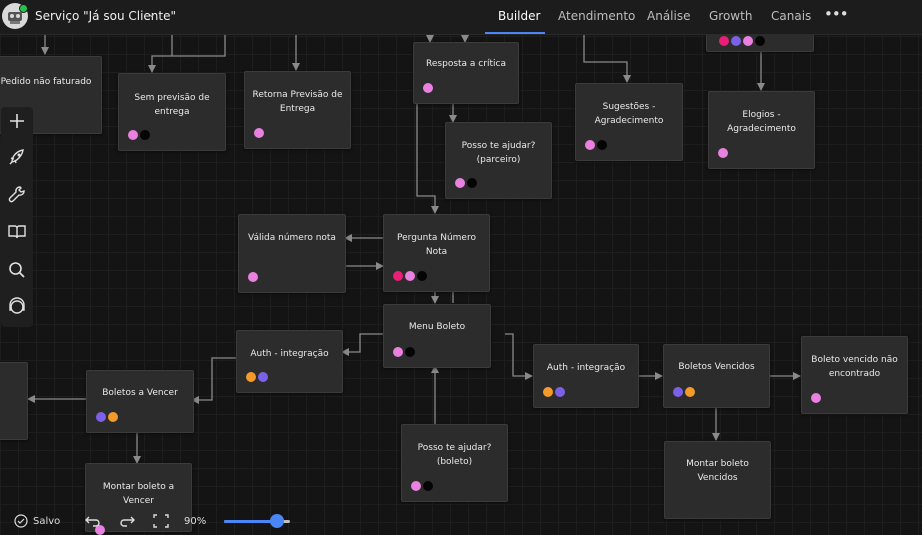  I want to click on flow-node: Elogios - Agradecimento, so click(761, 130).